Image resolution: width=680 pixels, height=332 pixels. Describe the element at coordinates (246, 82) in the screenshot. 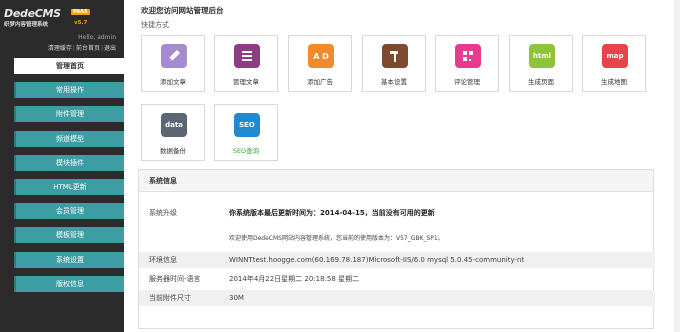

I see `tile-label: 管理文章` at that location.